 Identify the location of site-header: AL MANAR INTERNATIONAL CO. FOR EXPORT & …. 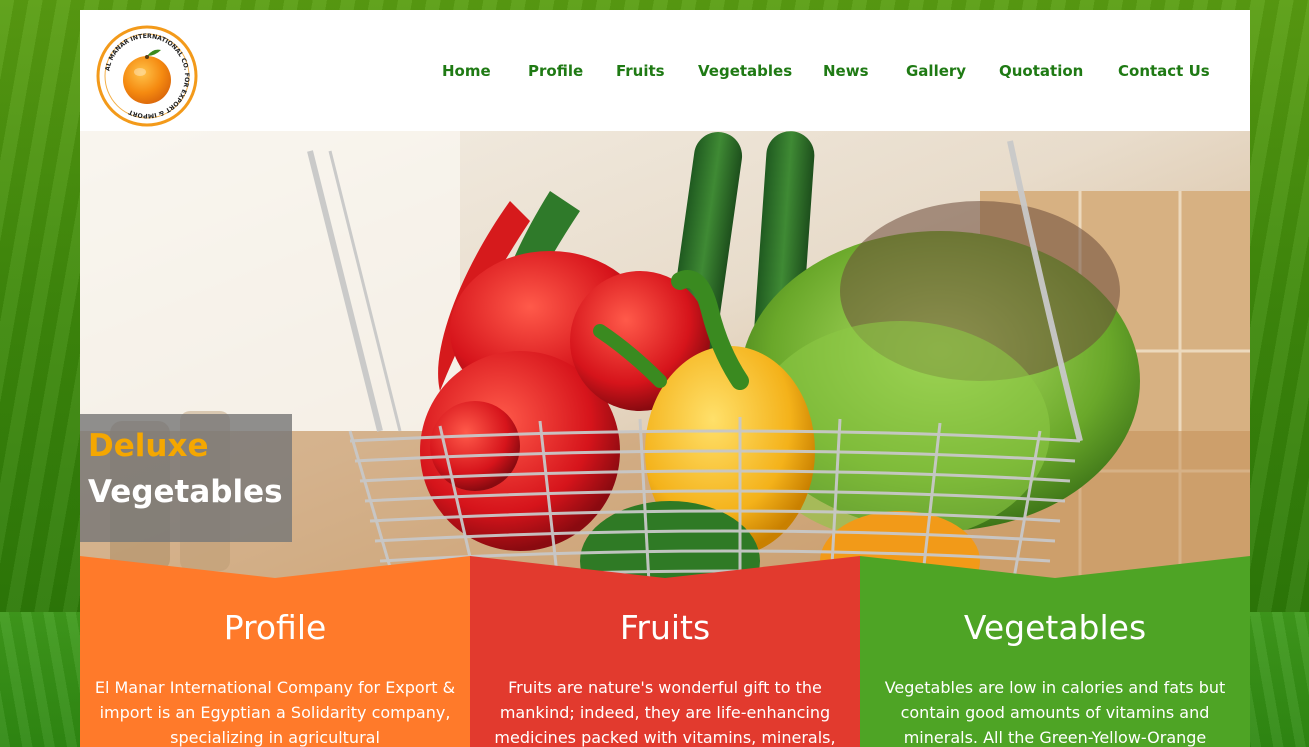
(665, 70).